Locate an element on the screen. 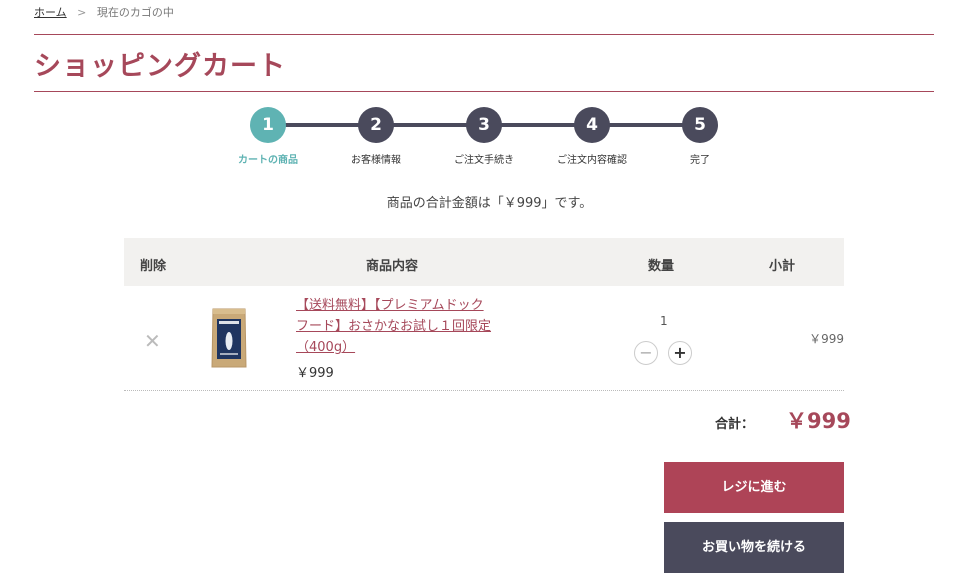  step-label: カートの商品 is located at coordinates (268, 160).